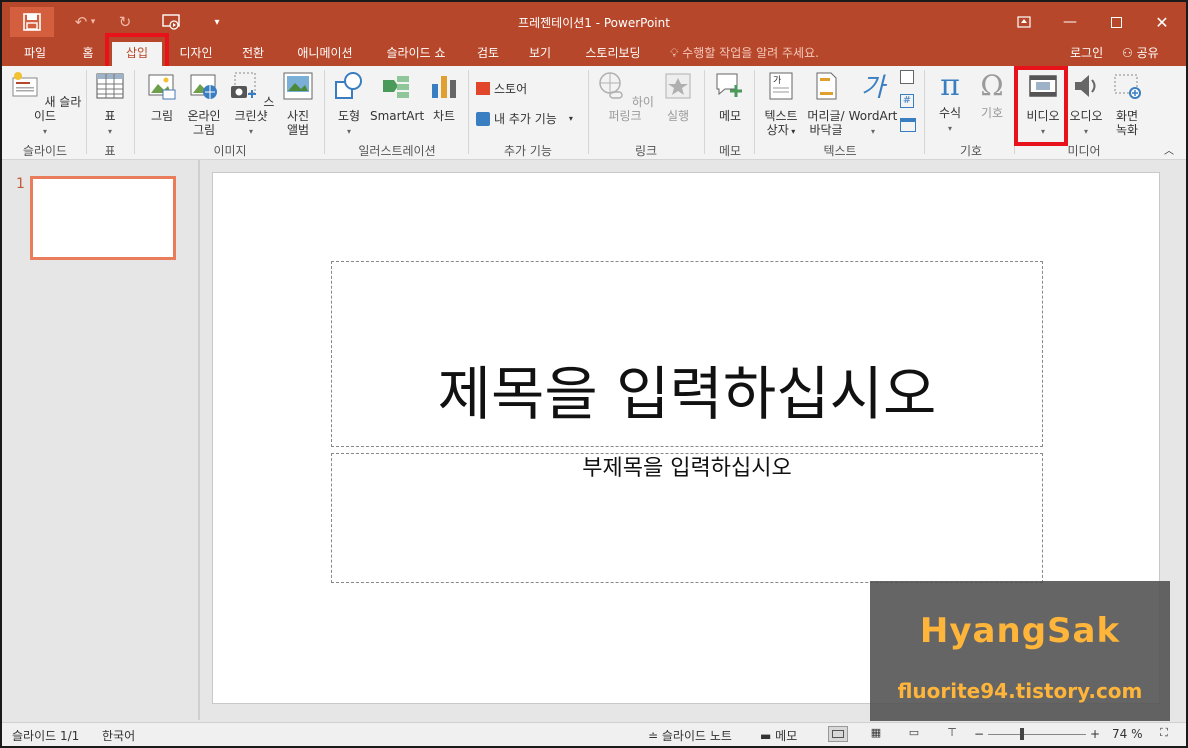 This screenshot has height=748, width=1188. What do you see at coordinates (646, 151) in the screenshot?
I see `group-label-links: 링크` at bounding box center [646, 151].